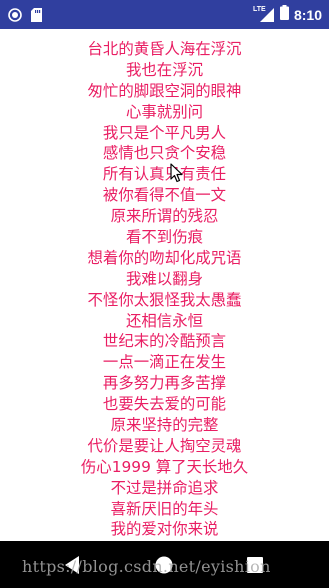 Image resolution: width=329 pixels, height=588 pixels. I want to click on lyric-line: 我难以翻身, so click(164, 278).